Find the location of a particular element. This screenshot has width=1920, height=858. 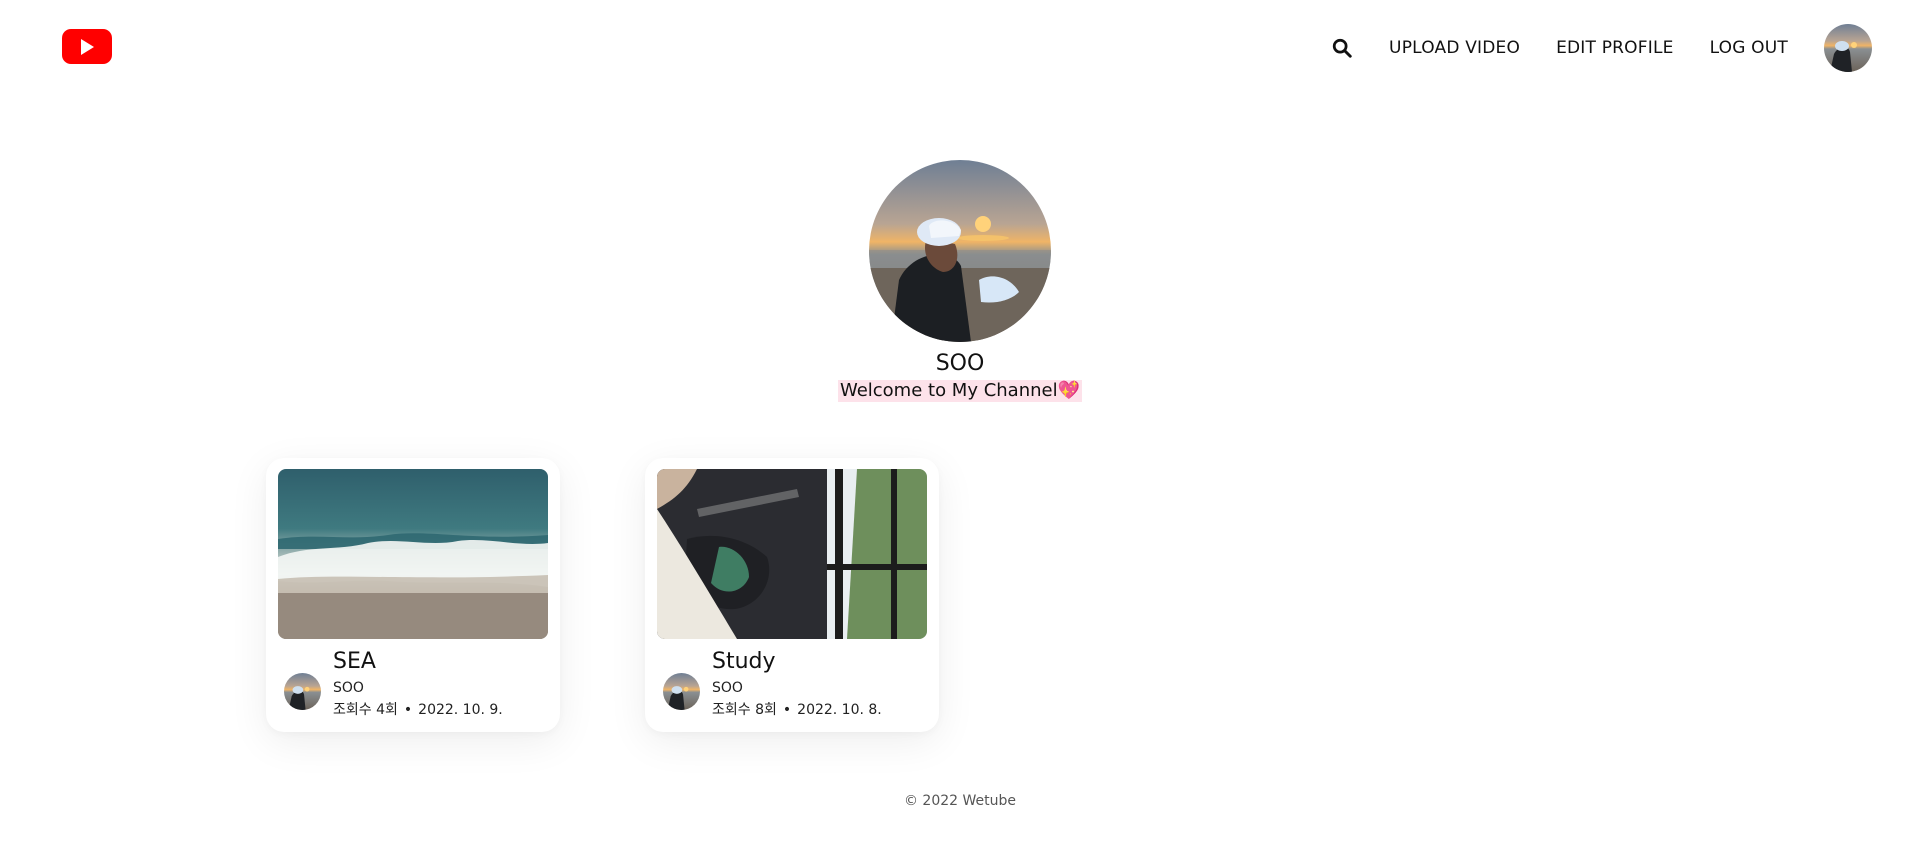

video-date: 2022. 10. 8. is located at coordinates (839, 710).